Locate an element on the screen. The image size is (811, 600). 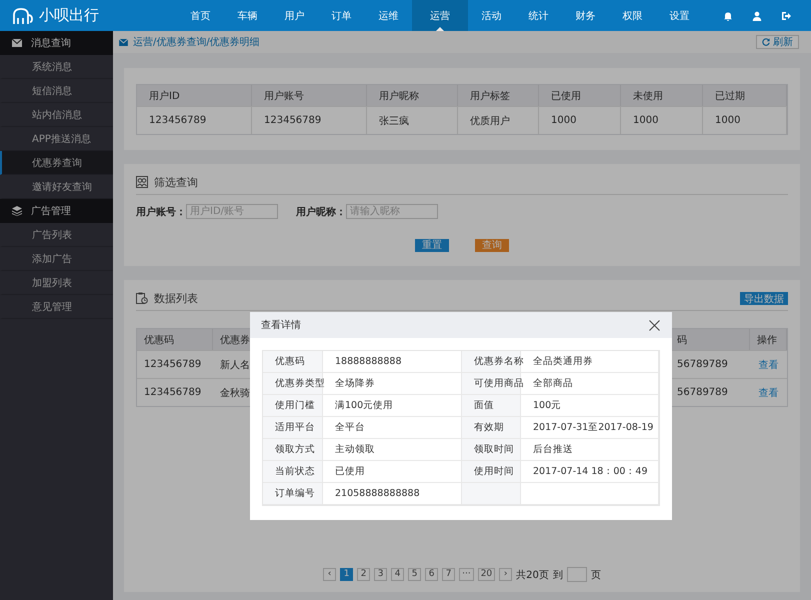
field-label: 用户账号： is located at coordinates (161, 211).